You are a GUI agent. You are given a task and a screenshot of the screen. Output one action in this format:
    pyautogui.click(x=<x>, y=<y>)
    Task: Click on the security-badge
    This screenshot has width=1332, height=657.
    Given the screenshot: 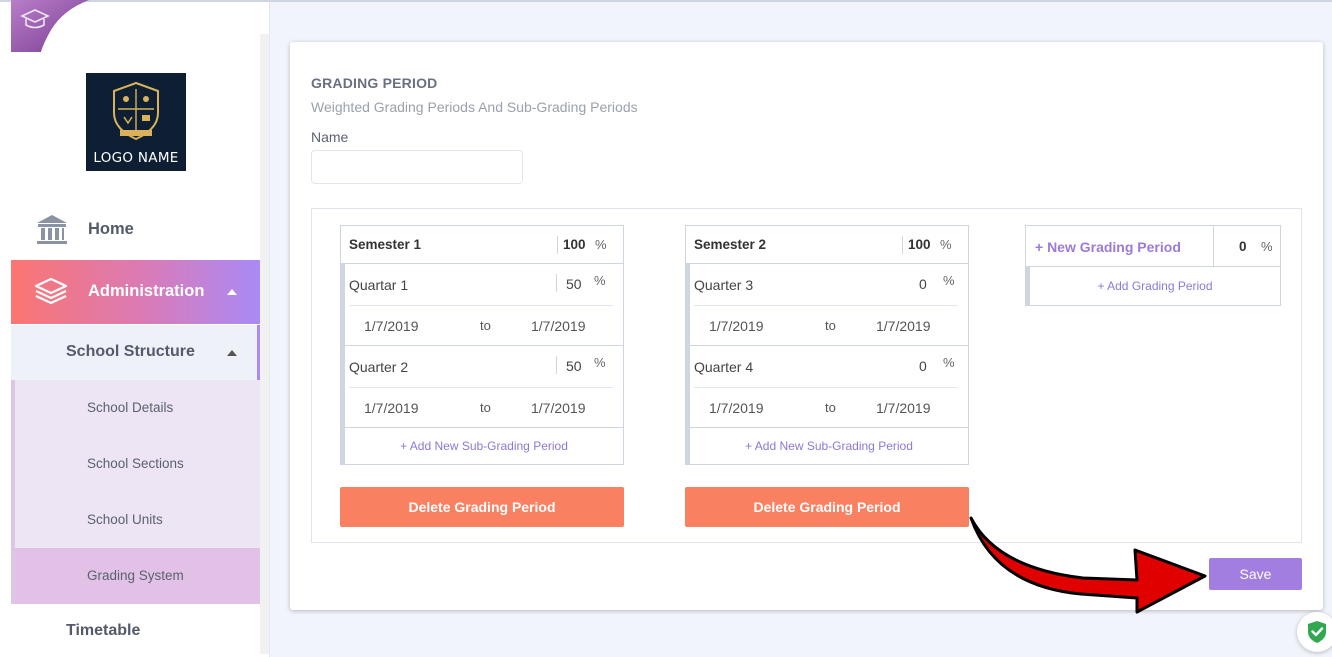 What is the action you would take?
    pyautogui.click(x=1314, y=632)
    